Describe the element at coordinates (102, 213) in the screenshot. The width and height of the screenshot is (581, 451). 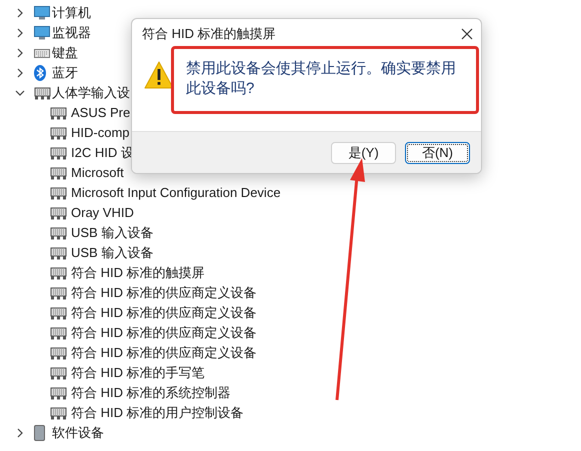
I see `tree-item: Oray VHID` at that location.